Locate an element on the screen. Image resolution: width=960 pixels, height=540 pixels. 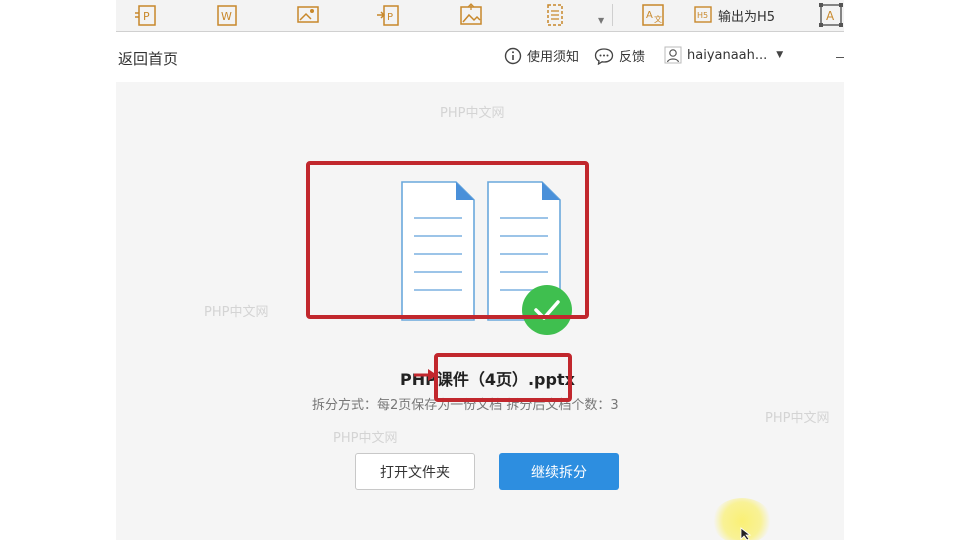
info-icon is located at coordinates (513, 55).